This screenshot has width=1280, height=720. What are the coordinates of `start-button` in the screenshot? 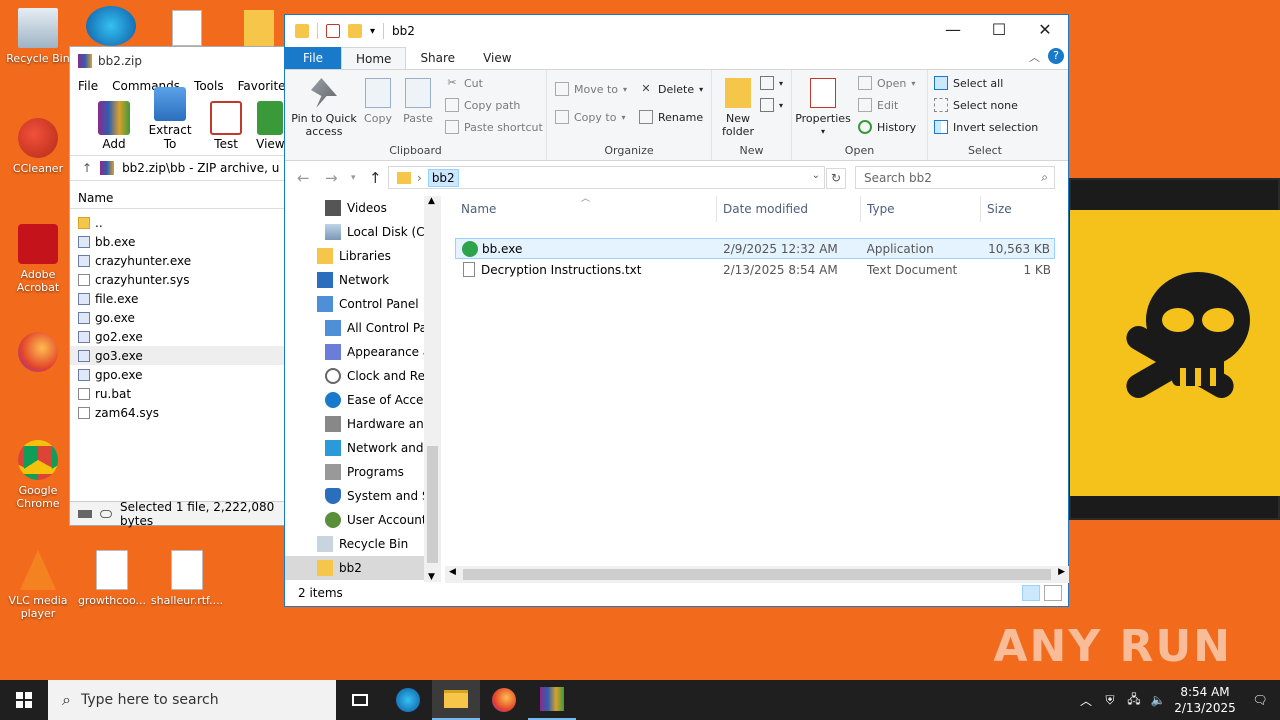 It's located at (24, 700).